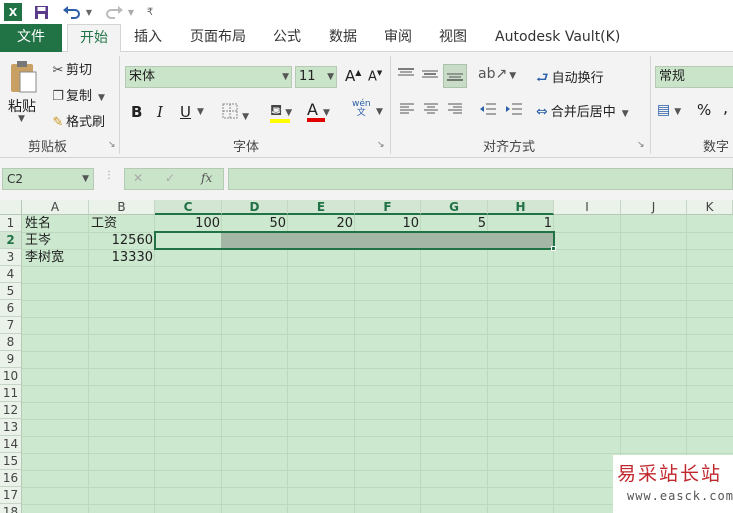 The width and height of the screenshot is (733, 513). What do you see at coordinates (497, 74) in the screenshot?
I see `orientation-button: ab↗ ▼` at bounding box center [497, 74].